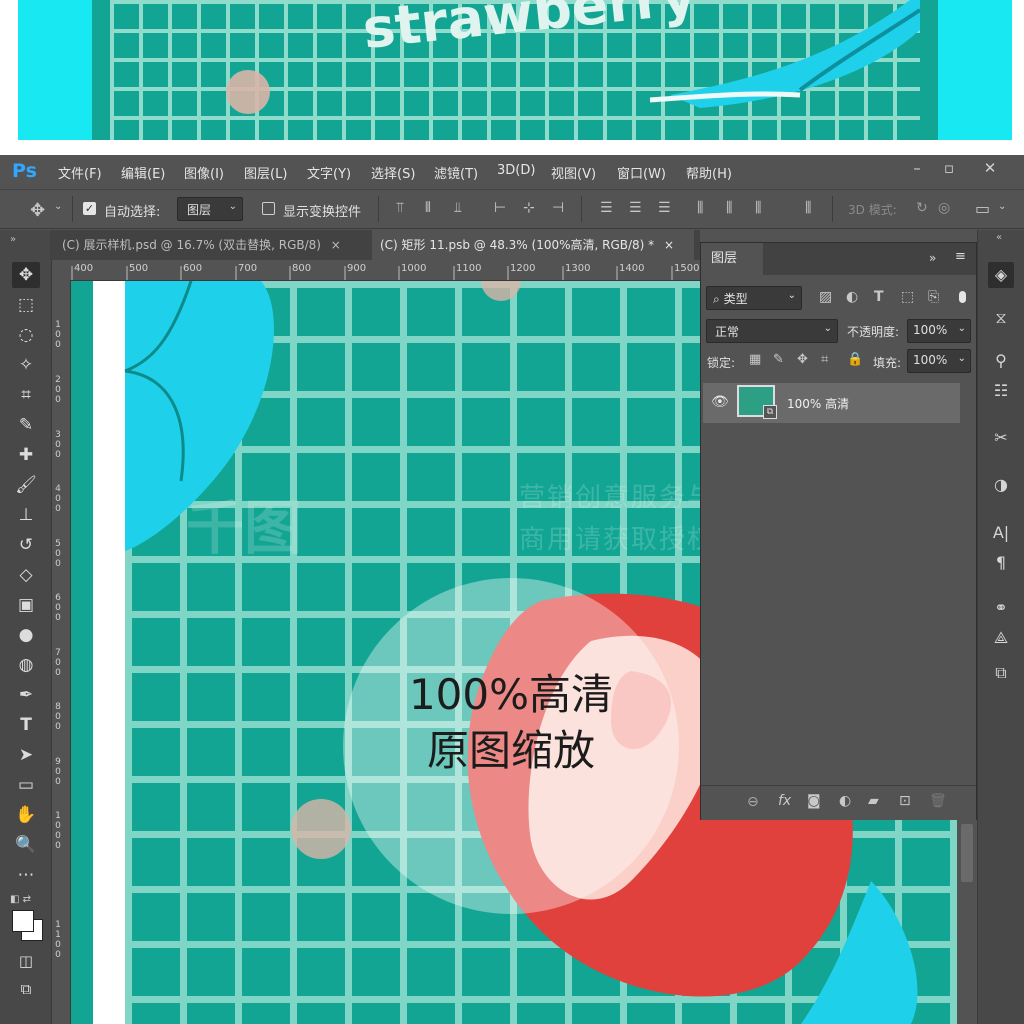 This screenshot has height=1024, width=1024. Describe the element at coordinates (755, 359) in the screenshot. I see `lock-transparent-icon: ▦` at that location.